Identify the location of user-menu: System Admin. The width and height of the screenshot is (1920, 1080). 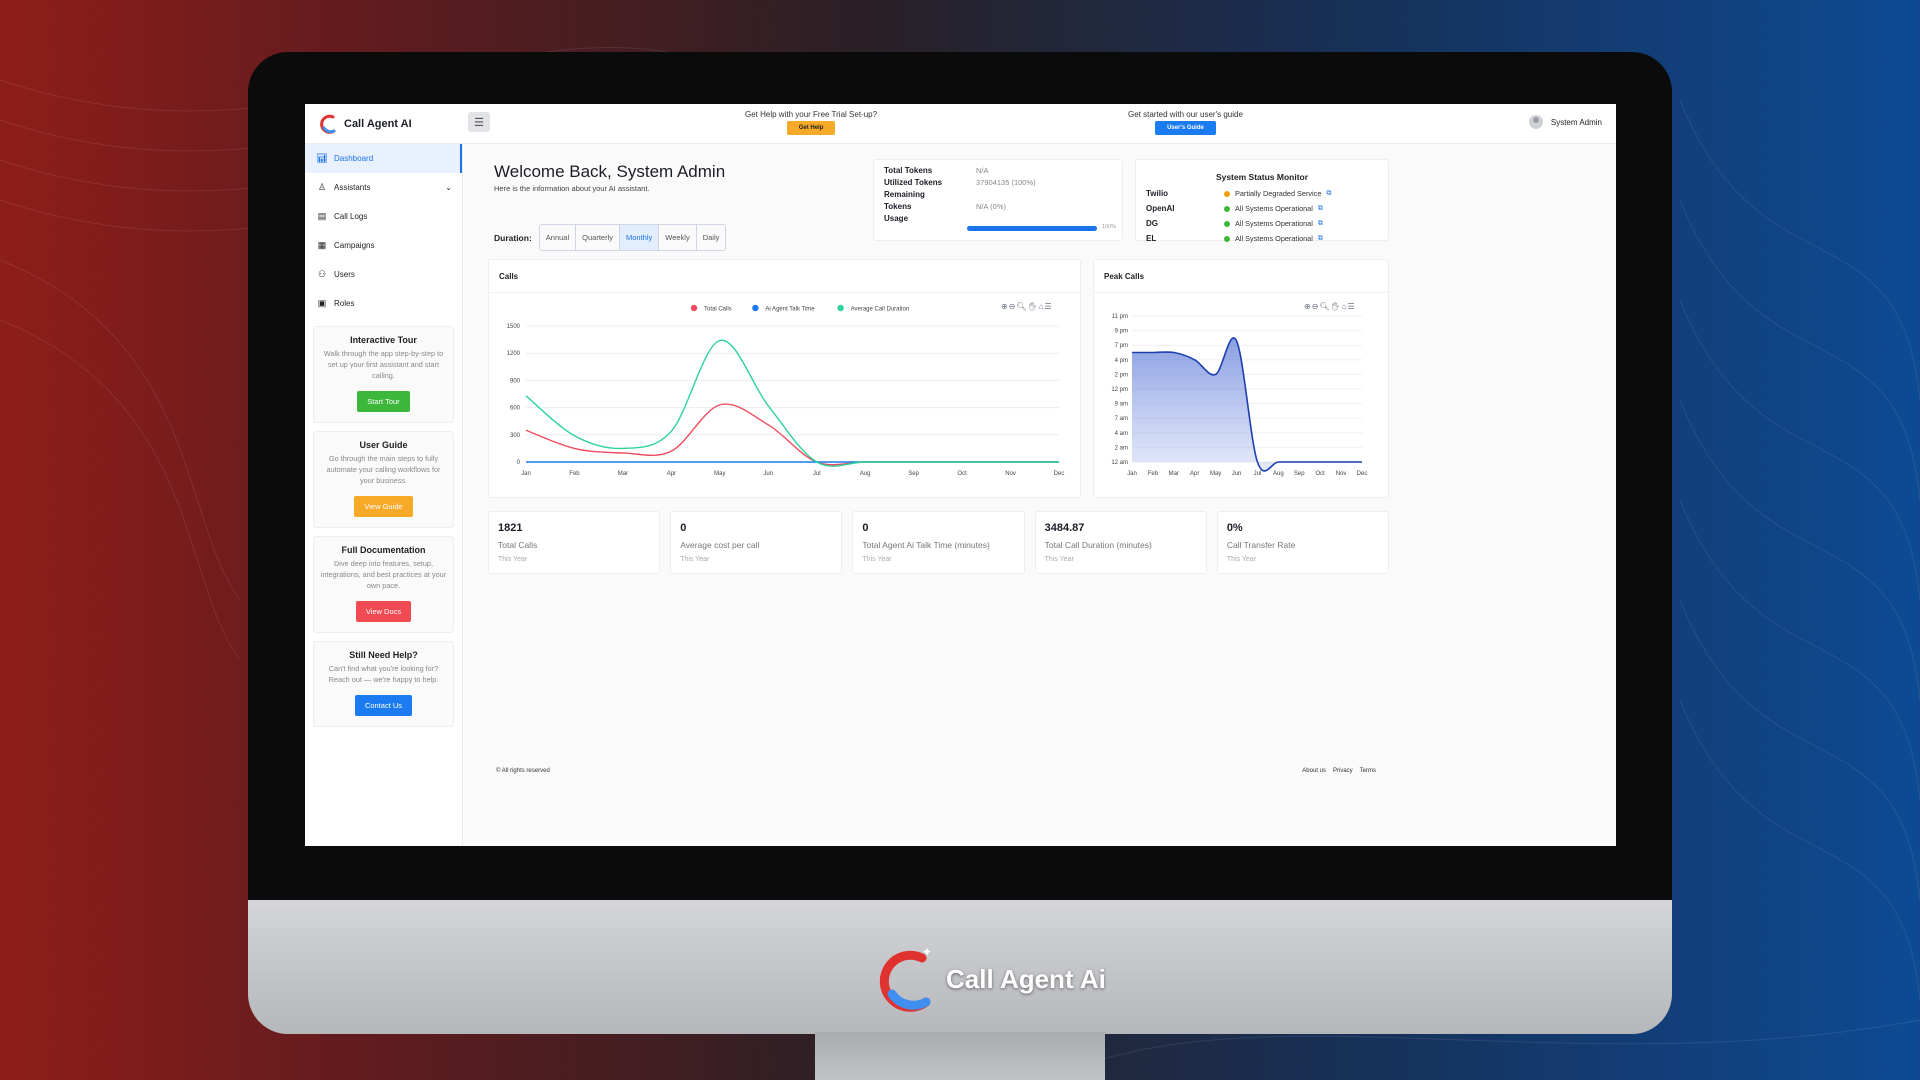
(1565, 122).